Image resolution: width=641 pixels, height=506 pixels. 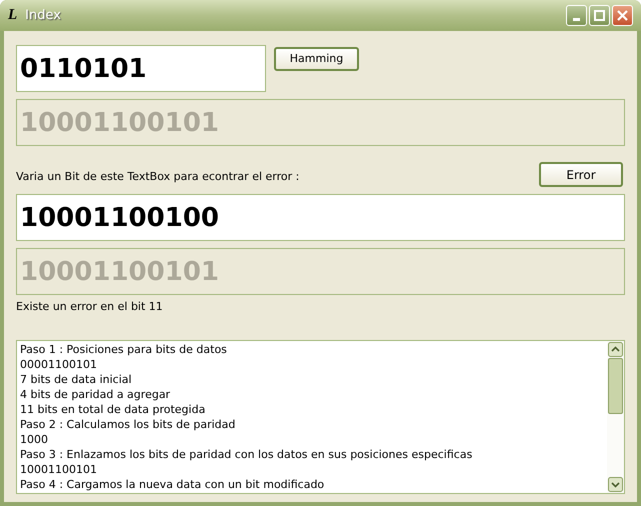 I want to click on log-line: Paso 3 : Enlazamos los bits de paridad con los datos en sus posiciones especificas, so click(x=247, y=454).